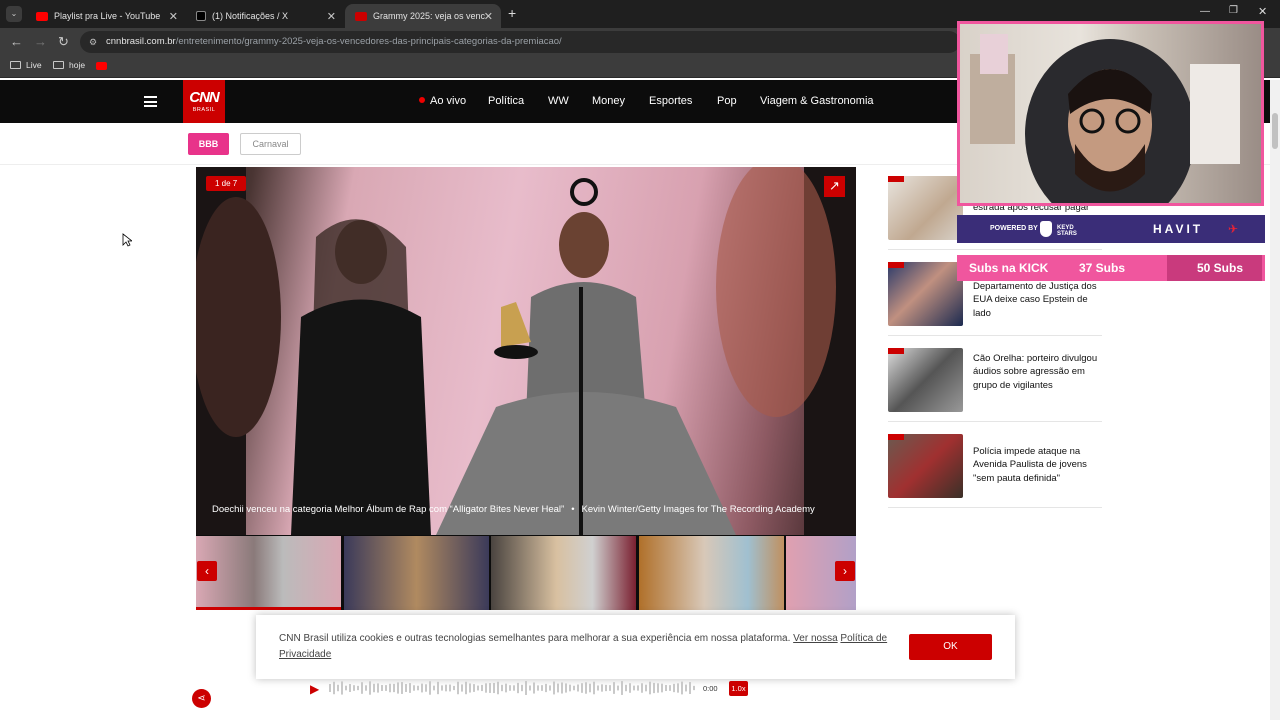  I want to click on keyd-logo-icon, so click(1046, 229).